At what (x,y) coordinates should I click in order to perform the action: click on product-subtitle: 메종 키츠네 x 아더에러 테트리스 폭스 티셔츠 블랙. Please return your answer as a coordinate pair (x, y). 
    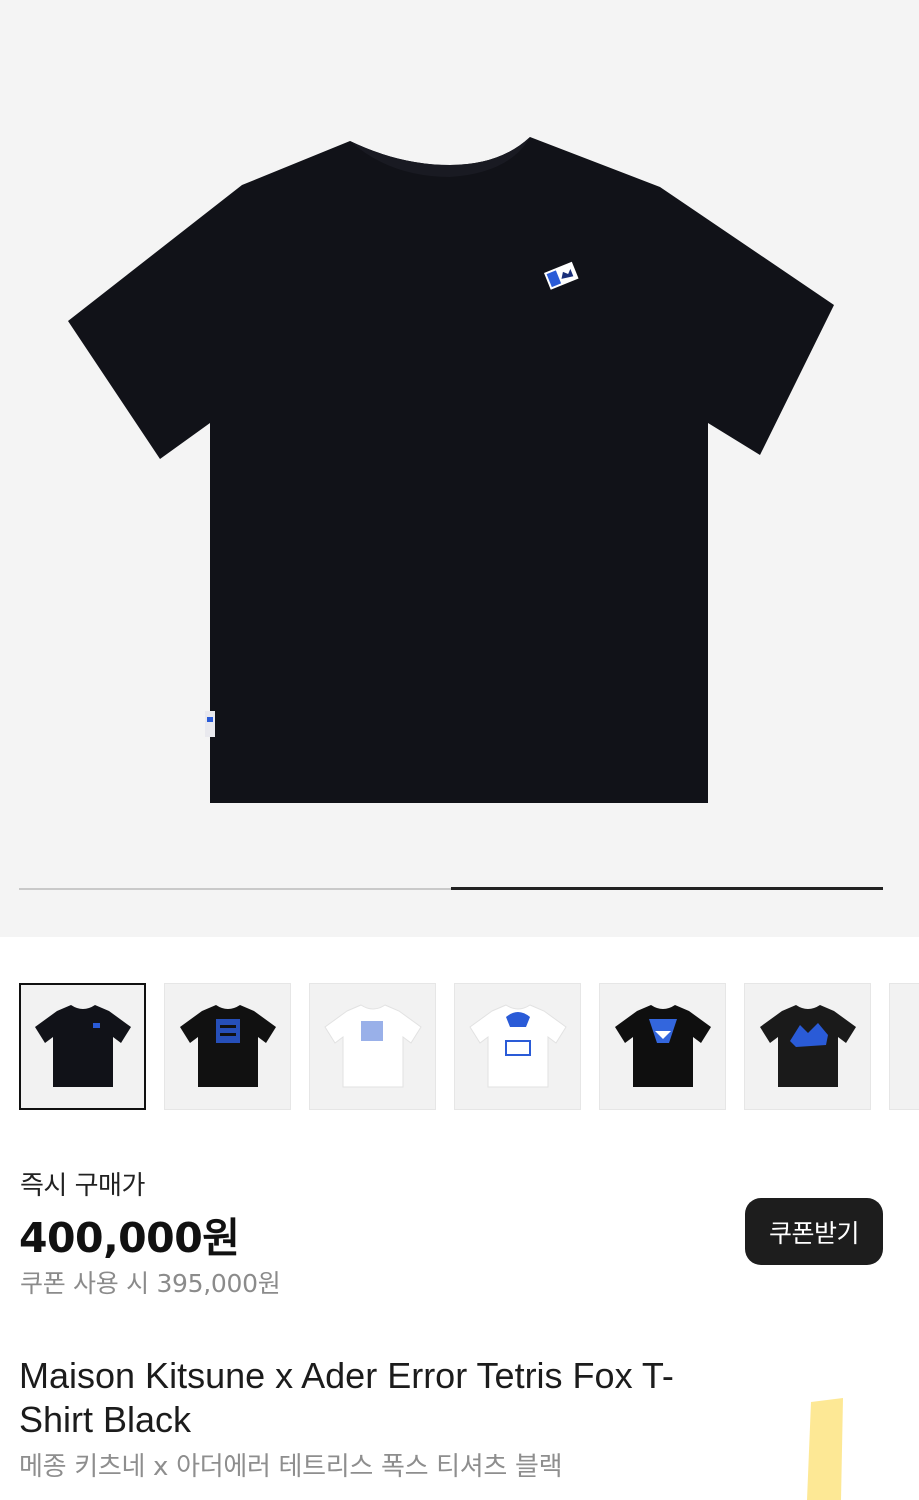
    Looking at the image, I should click on (291, 1467).